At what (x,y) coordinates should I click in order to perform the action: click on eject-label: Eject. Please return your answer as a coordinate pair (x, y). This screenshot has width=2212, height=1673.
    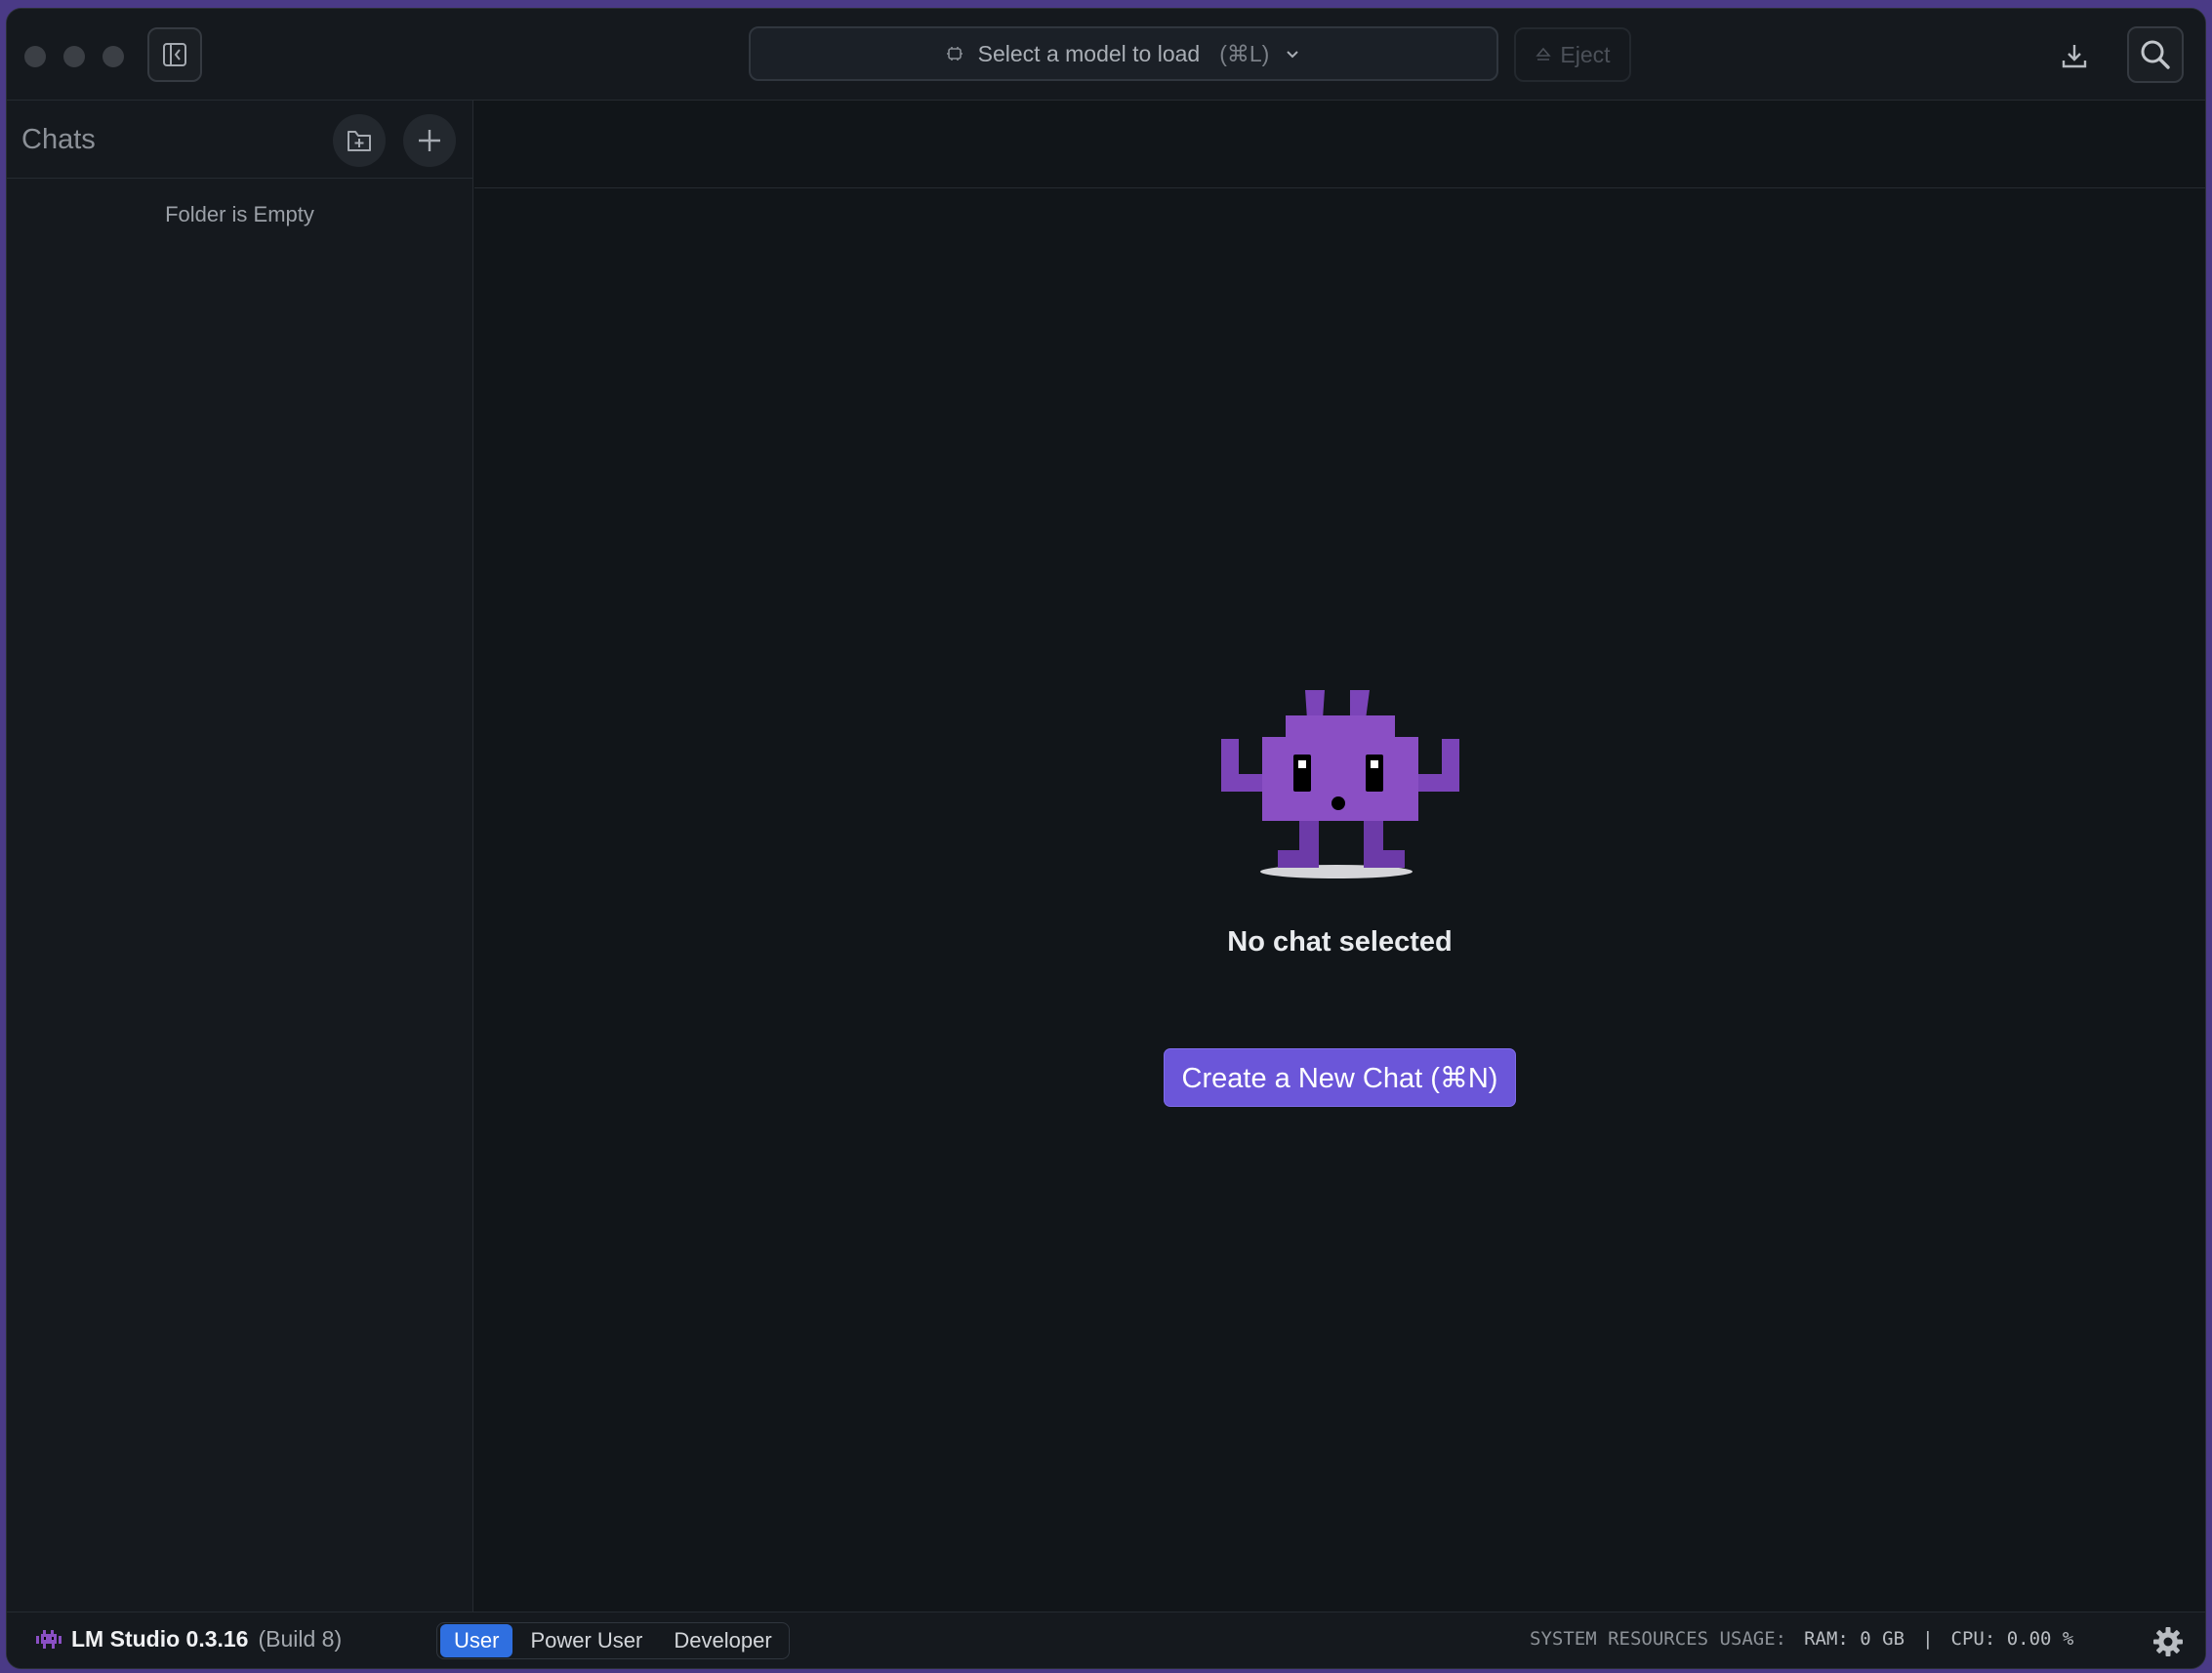
    Looking at the image, I should click on (1585, 54).